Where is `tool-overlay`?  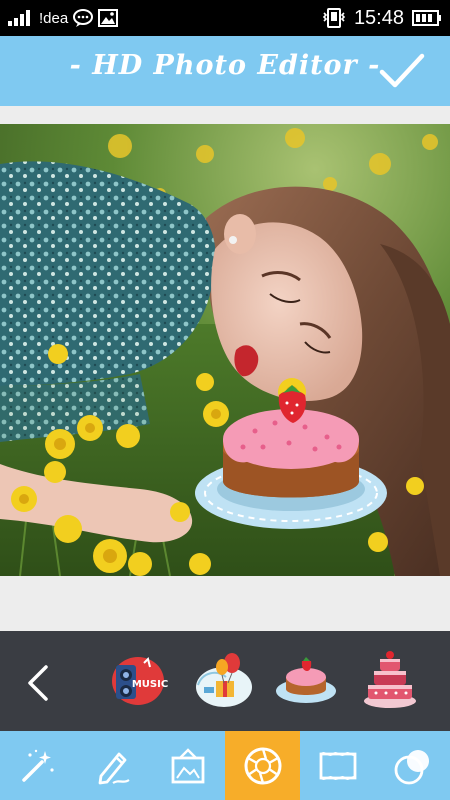
tool-overlay is located at coordinates (412, 765).